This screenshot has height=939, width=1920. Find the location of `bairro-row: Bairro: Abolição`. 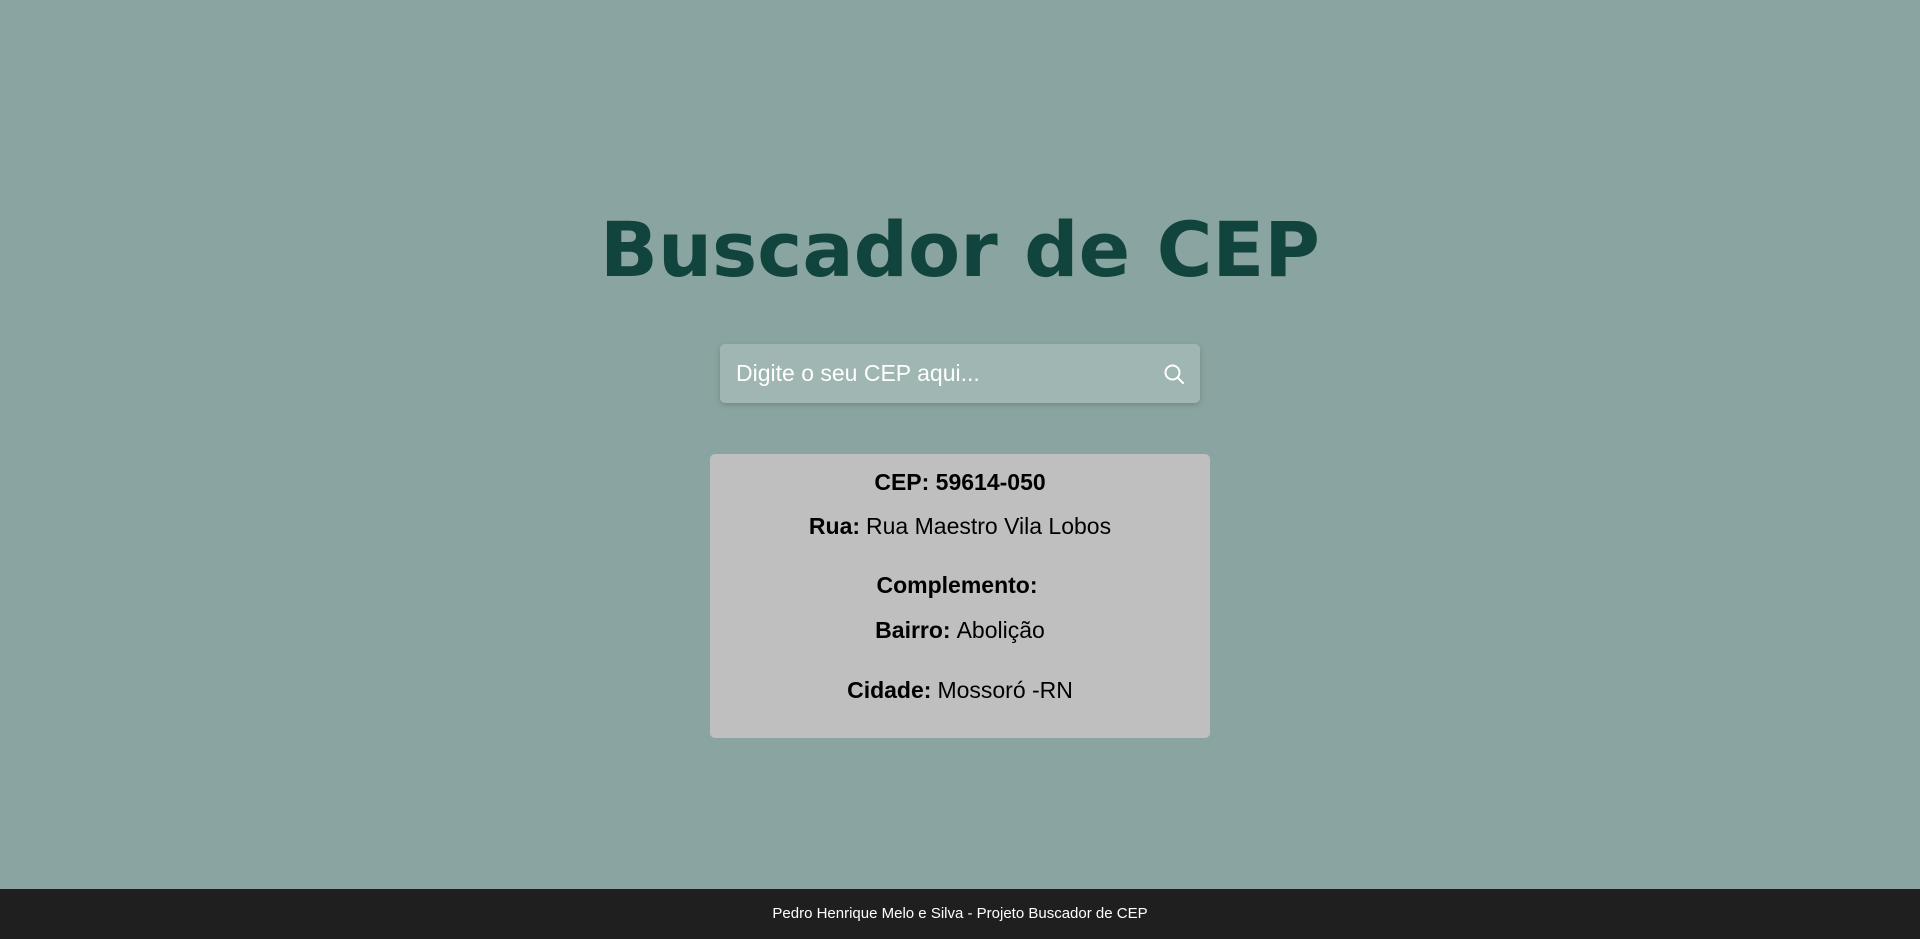

bairro-row: Bairro: Abolição is located at coordinates (960, 630).